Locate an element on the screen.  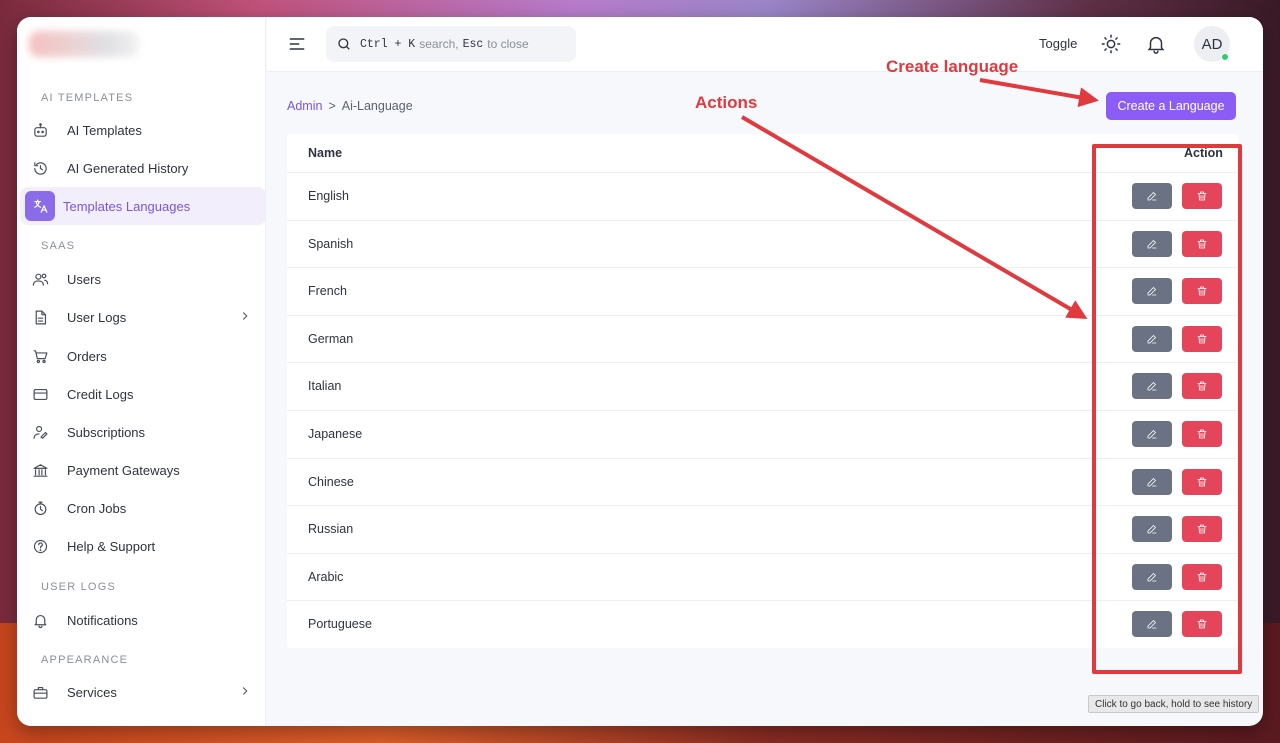
language-name: Spanish is located at coordinates (331, 243).